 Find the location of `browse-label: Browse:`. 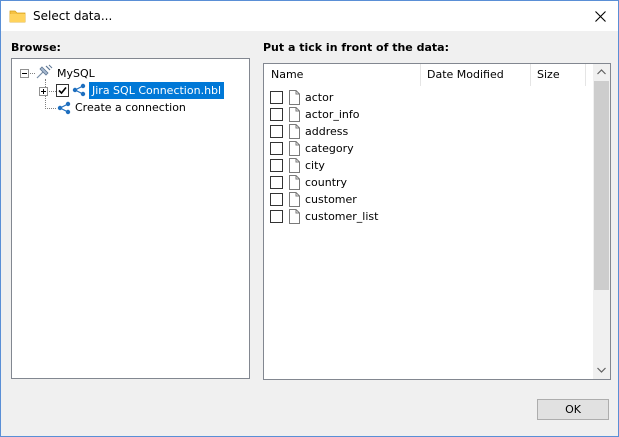

browse-label: Browse: is located at coordinates (36, 47).